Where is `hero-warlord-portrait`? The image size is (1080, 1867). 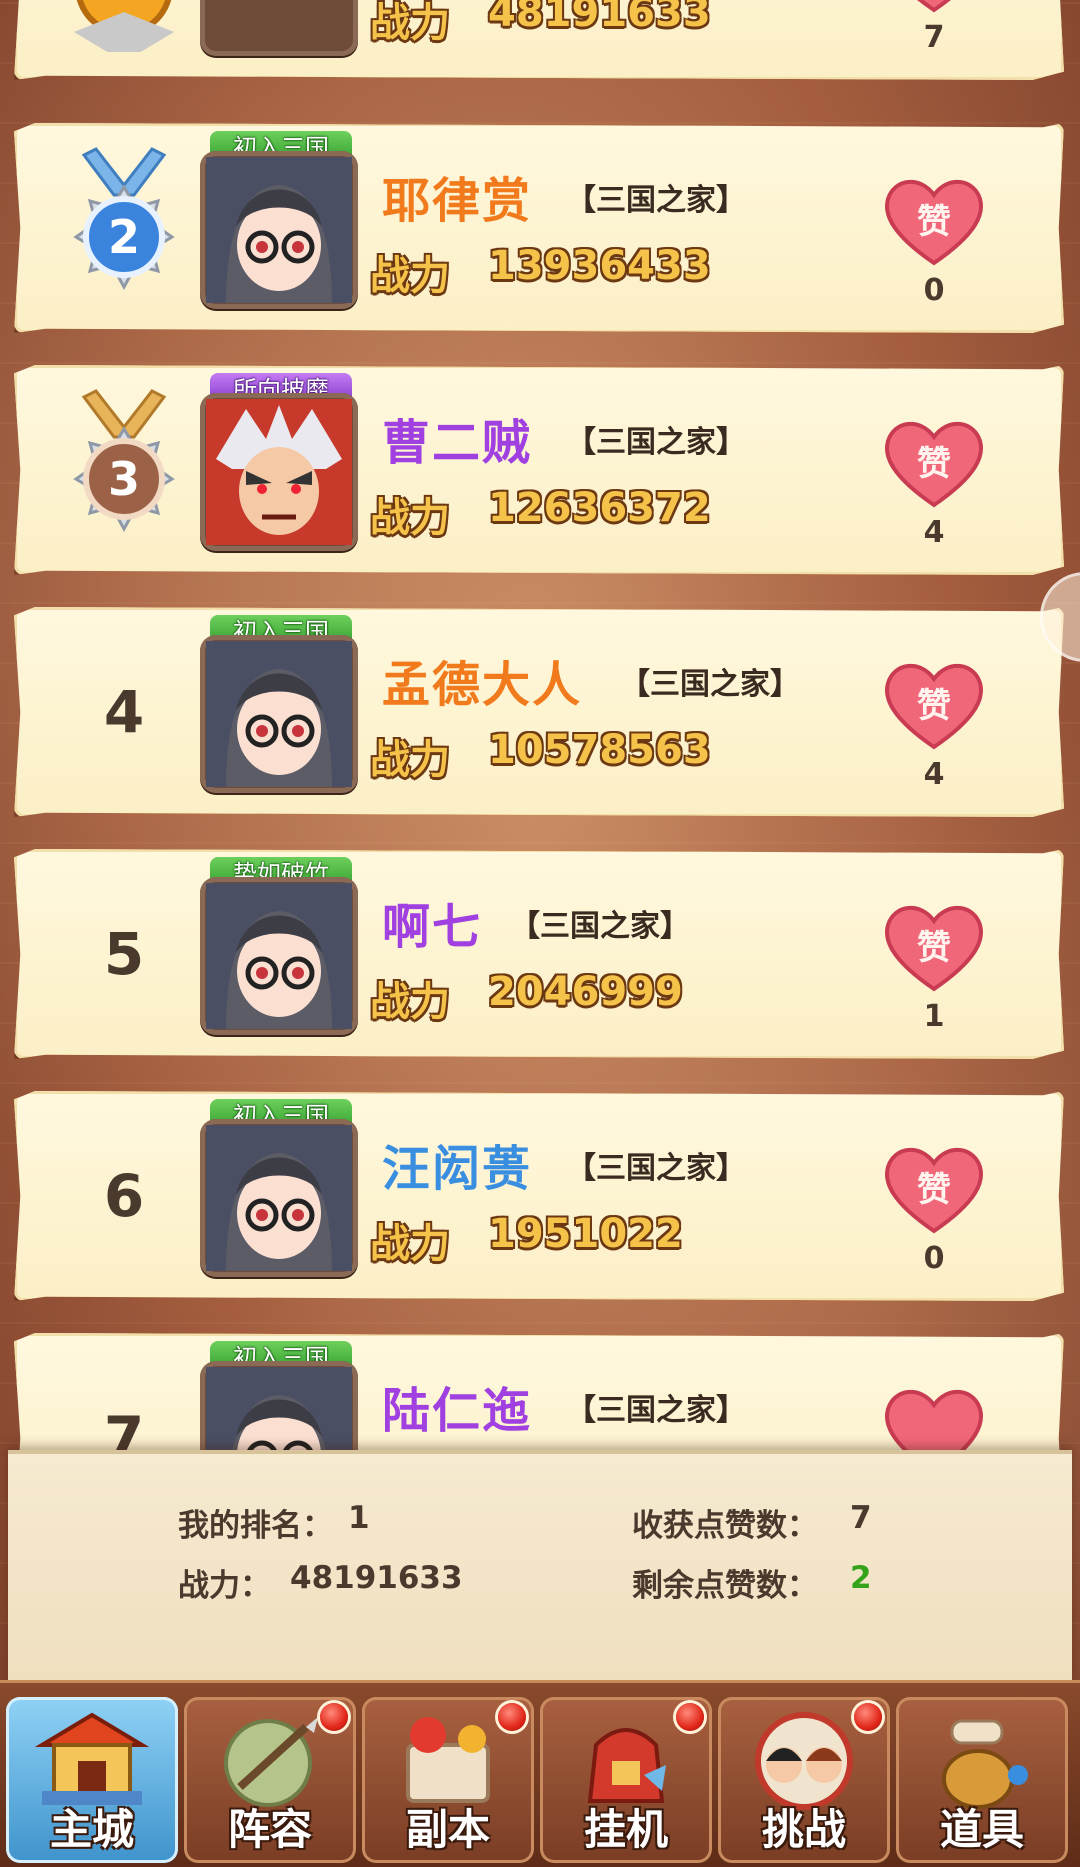
hero-warlord-portrait is located at coordinates (279, 472).